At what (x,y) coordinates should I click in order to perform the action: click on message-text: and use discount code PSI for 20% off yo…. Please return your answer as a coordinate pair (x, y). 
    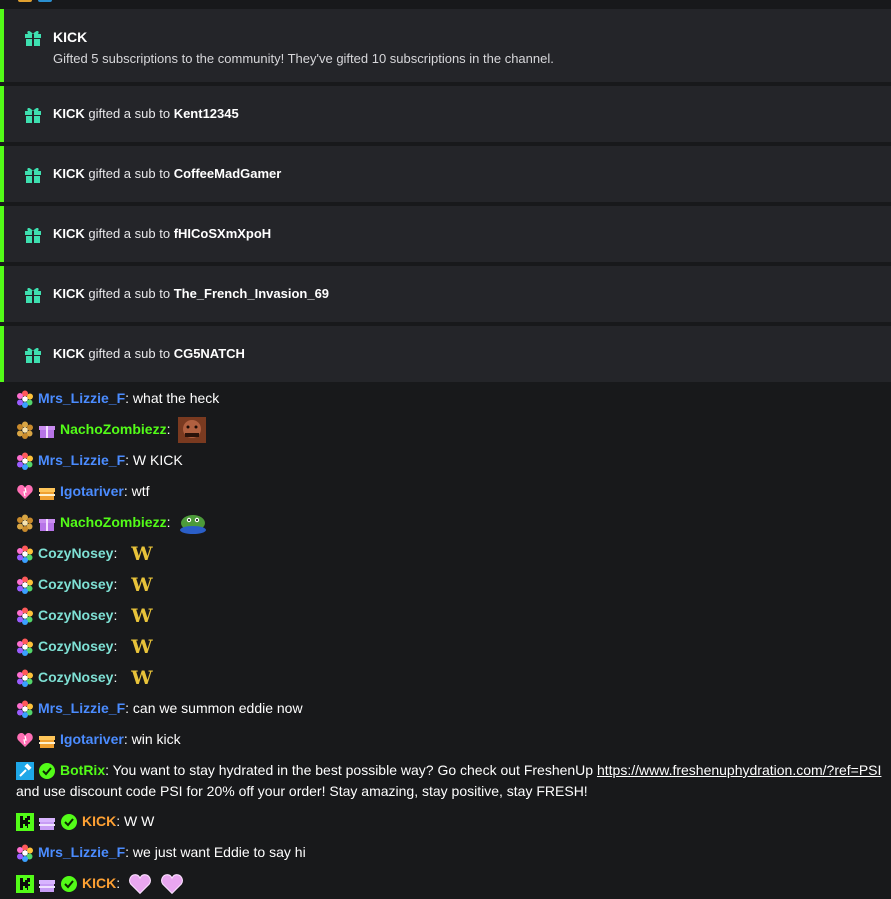
    Looking at the image, I should click on (302, 791).